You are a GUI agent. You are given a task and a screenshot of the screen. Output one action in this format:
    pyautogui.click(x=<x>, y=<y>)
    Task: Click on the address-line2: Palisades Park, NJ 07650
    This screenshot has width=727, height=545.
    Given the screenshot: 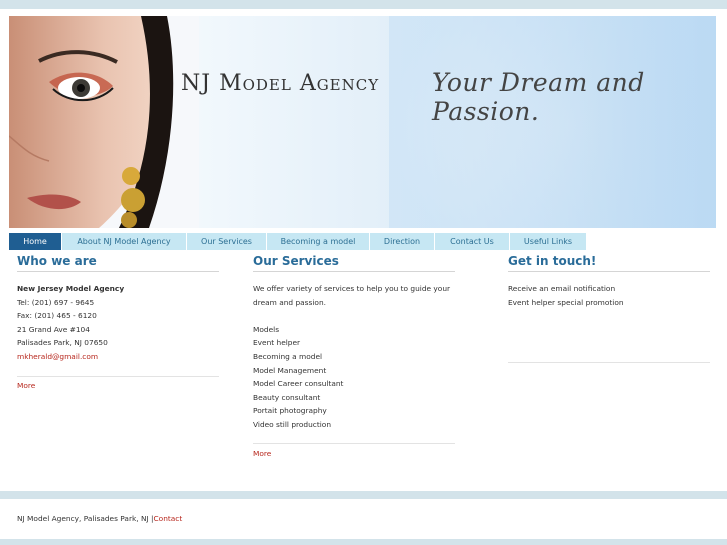 What is the action you would take?
    pyautogui.click(x=62, y=343)
    